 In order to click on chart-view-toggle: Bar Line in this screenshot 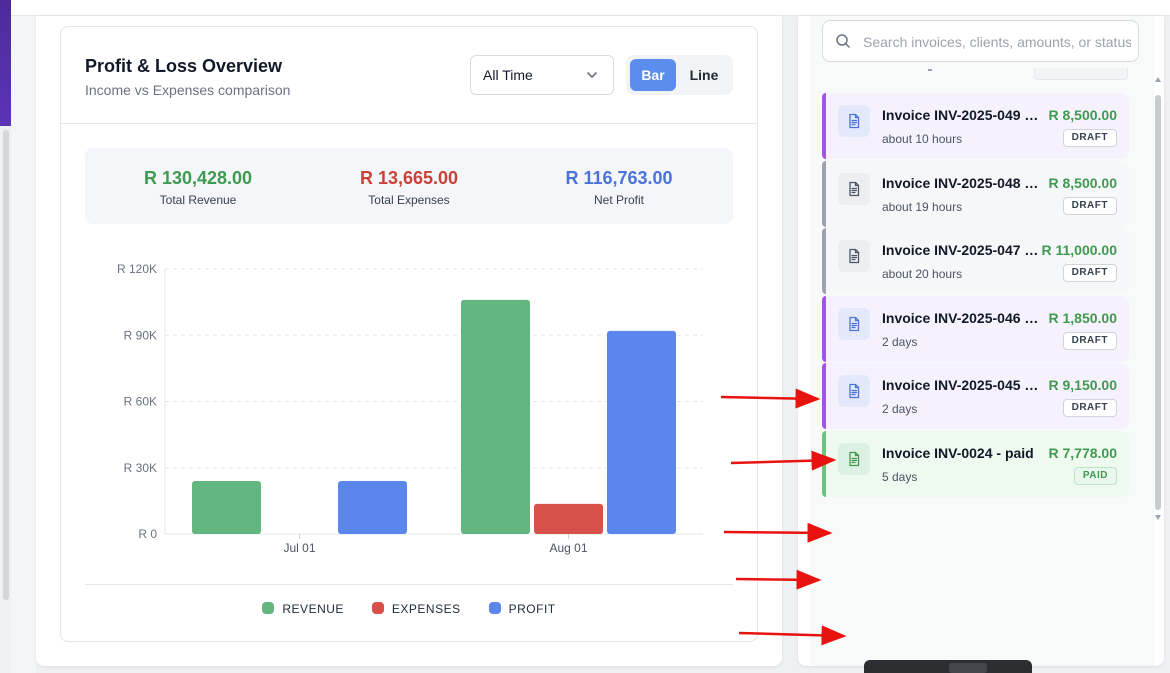, I will do `click(679, 75)`.